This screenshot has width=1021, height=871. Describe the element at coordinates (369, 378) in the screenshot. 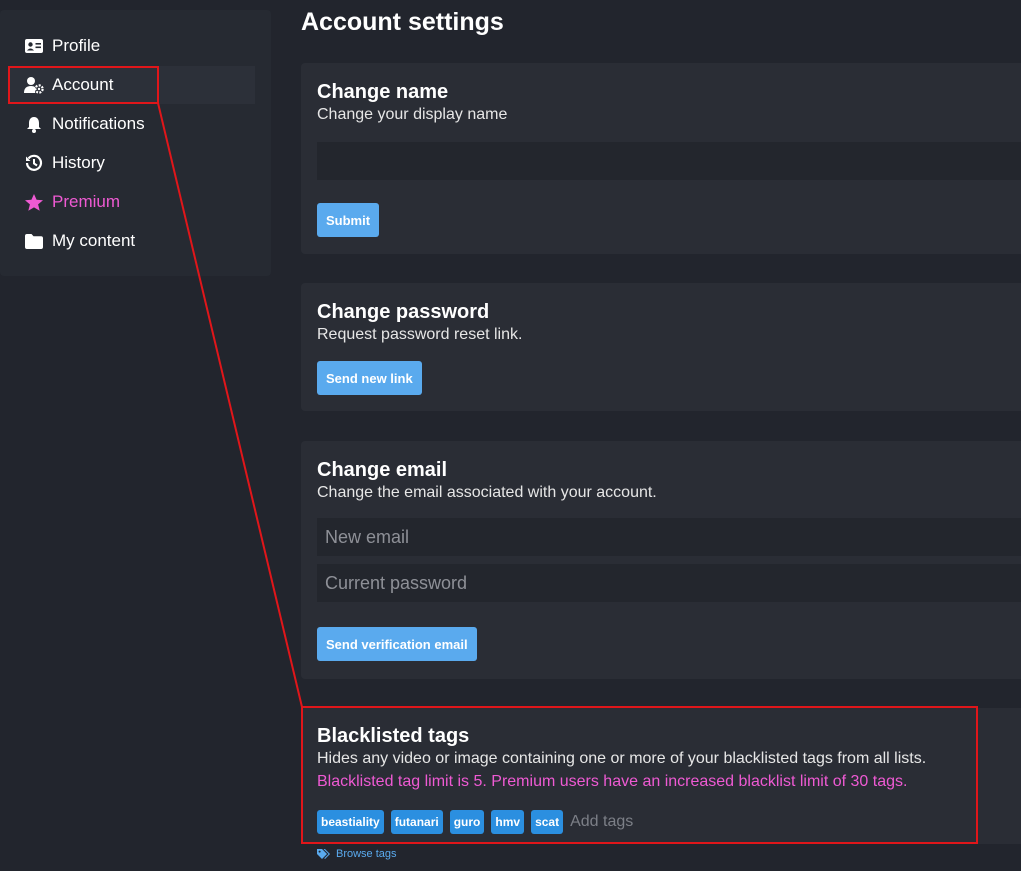

I see `send-new-link-button: Send new link` at that location.